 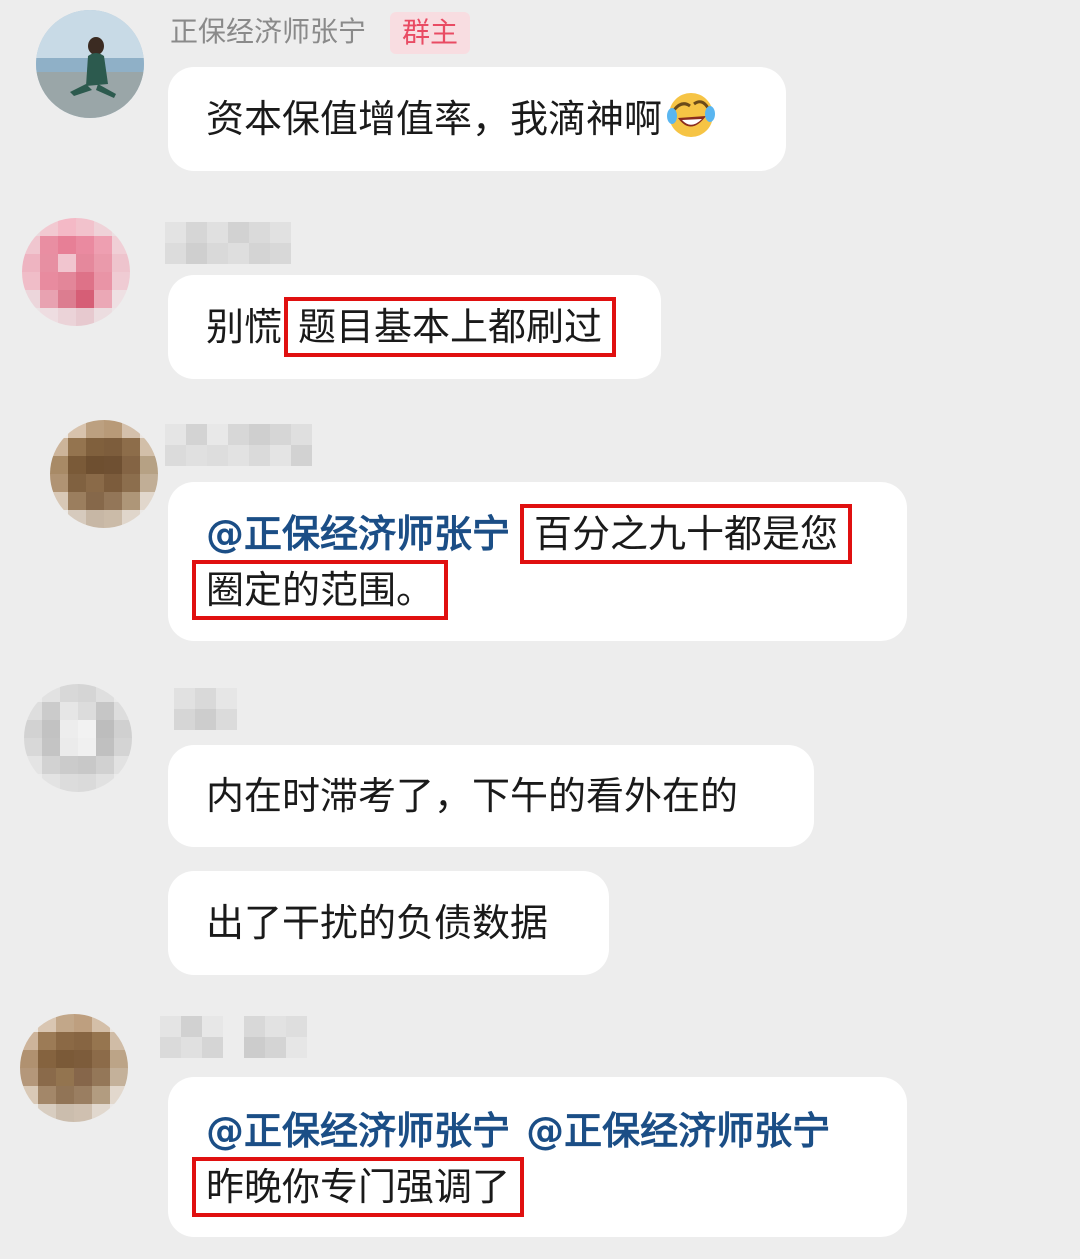 I want to click on highlight-box: 圈定的范围。, so click(x=320, y=590).